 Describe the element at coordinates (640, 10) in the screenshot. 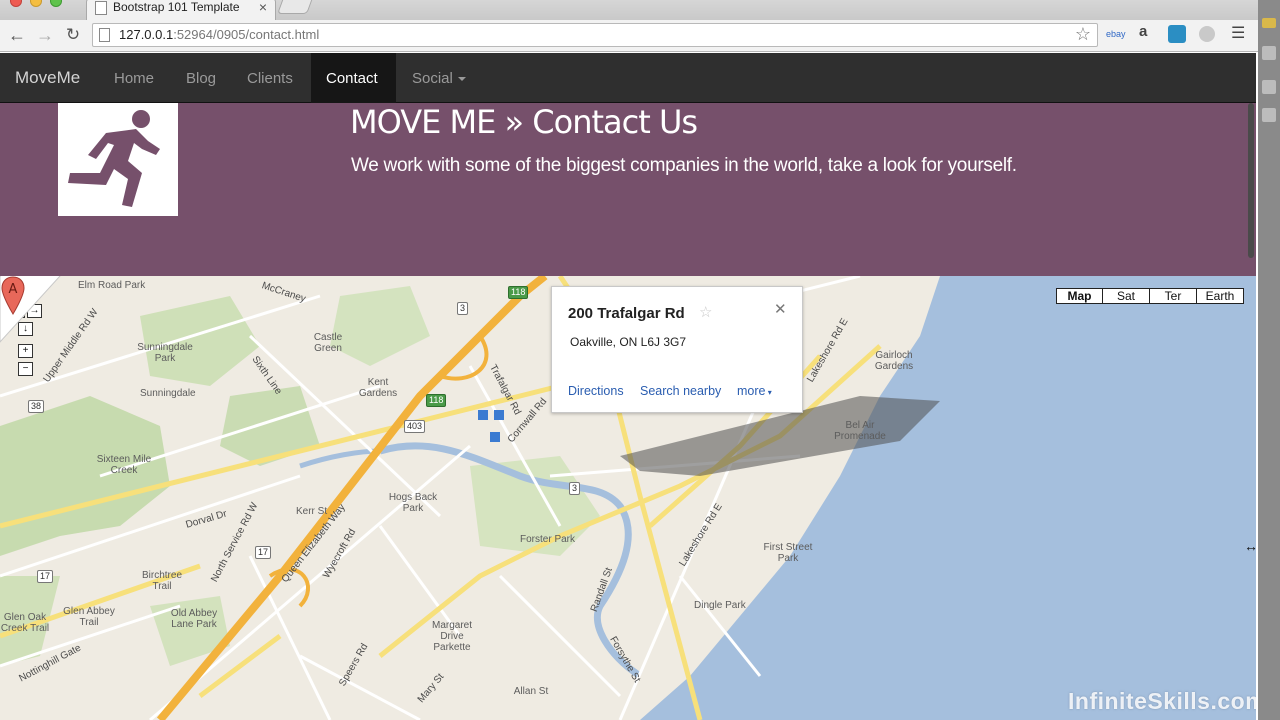

I see `tab-strip: Bootstrap 101 Template ×` at that location.